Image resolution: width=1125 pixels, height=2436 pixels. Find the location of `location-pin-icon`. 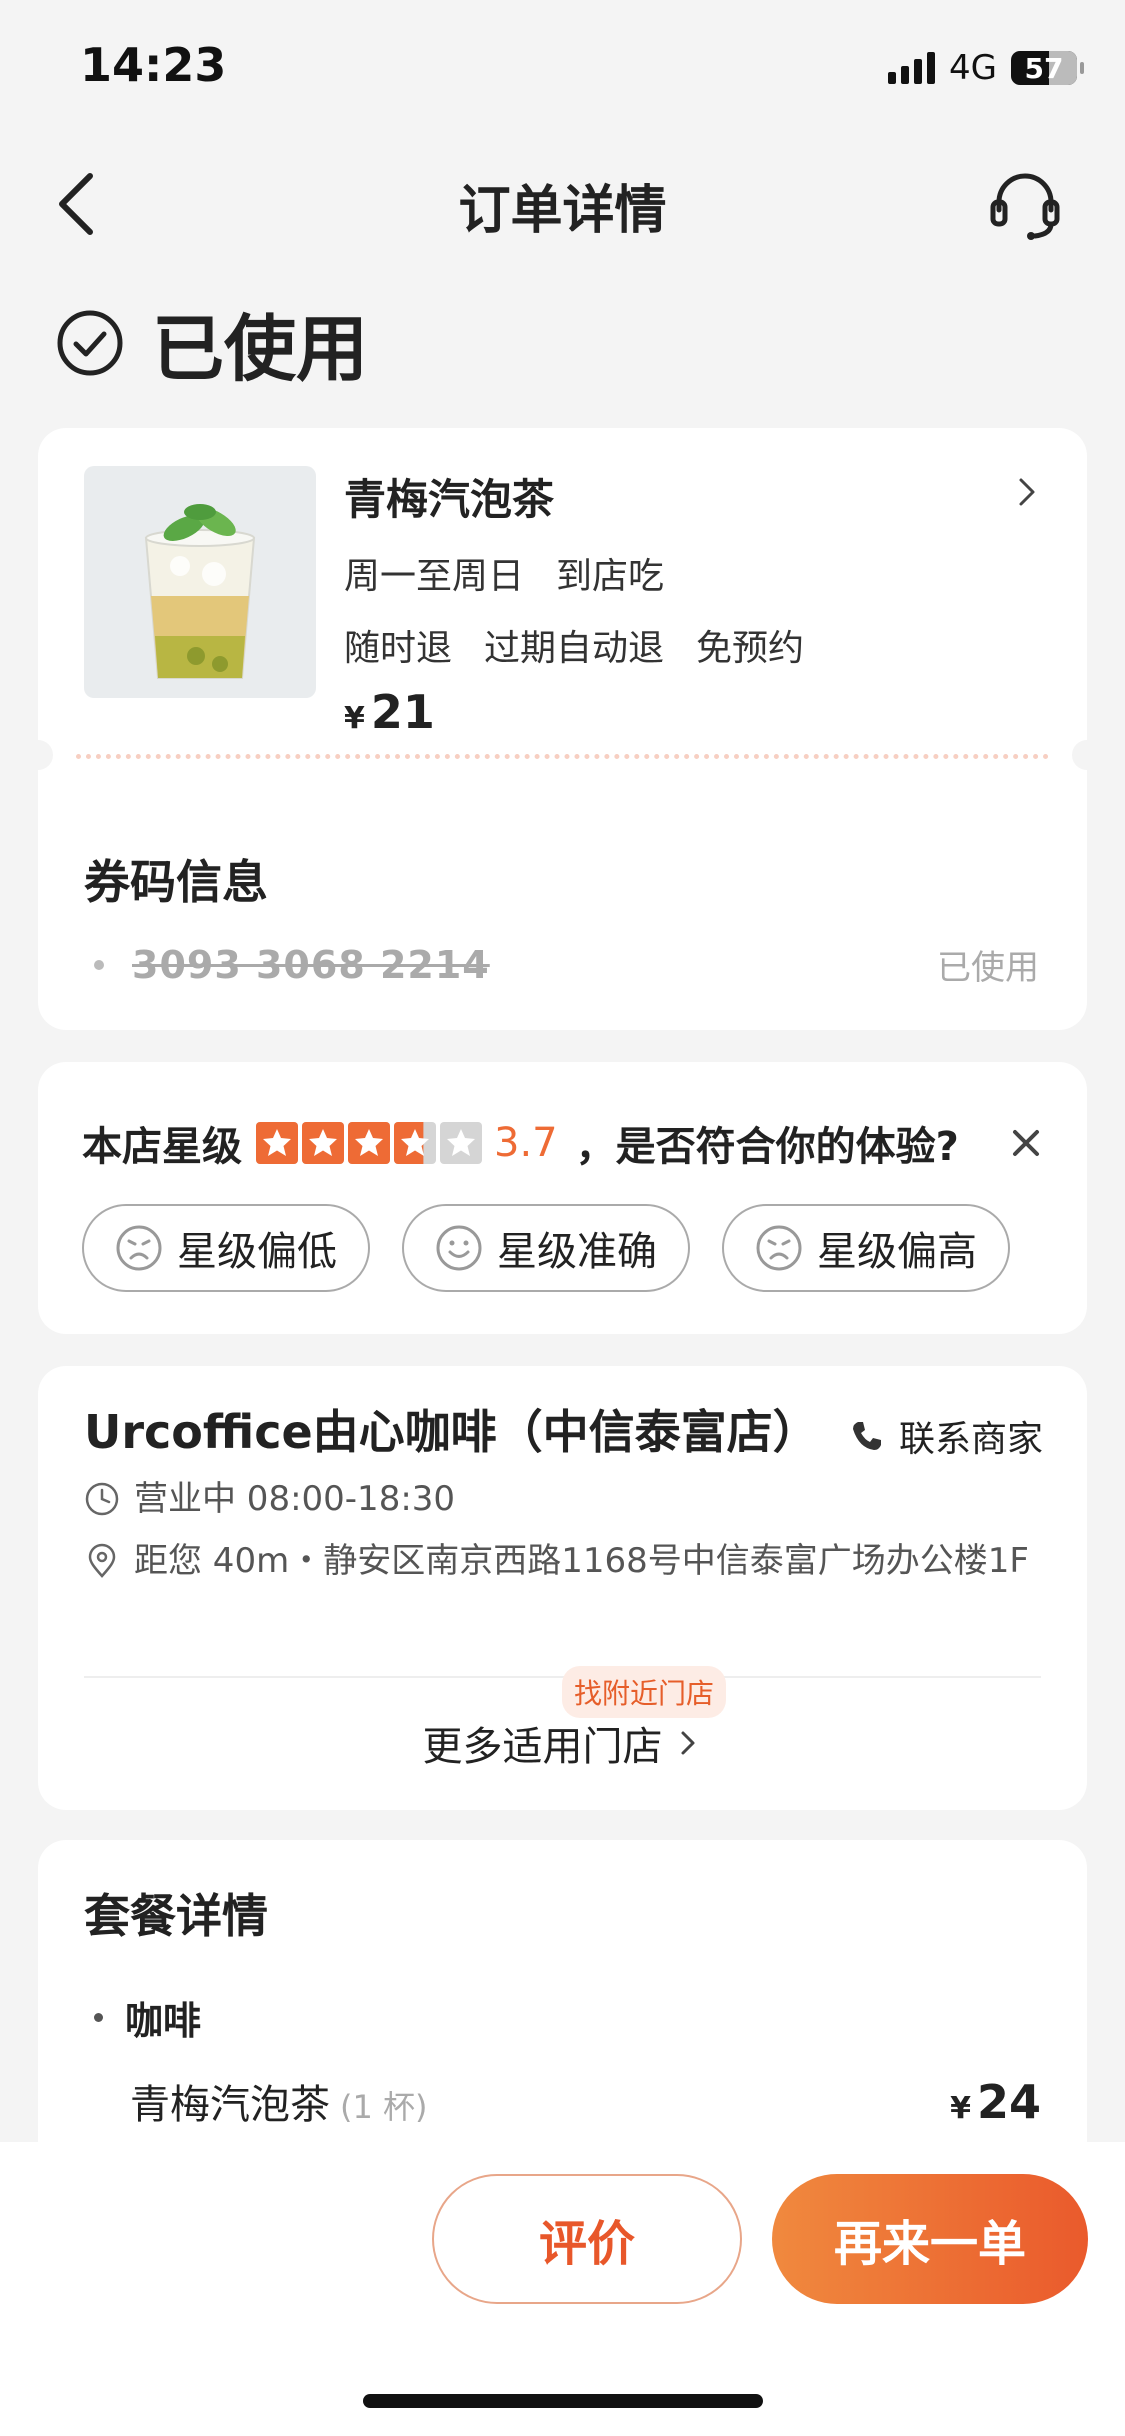

location-pin-icon is located at coordinates (102, 1560).